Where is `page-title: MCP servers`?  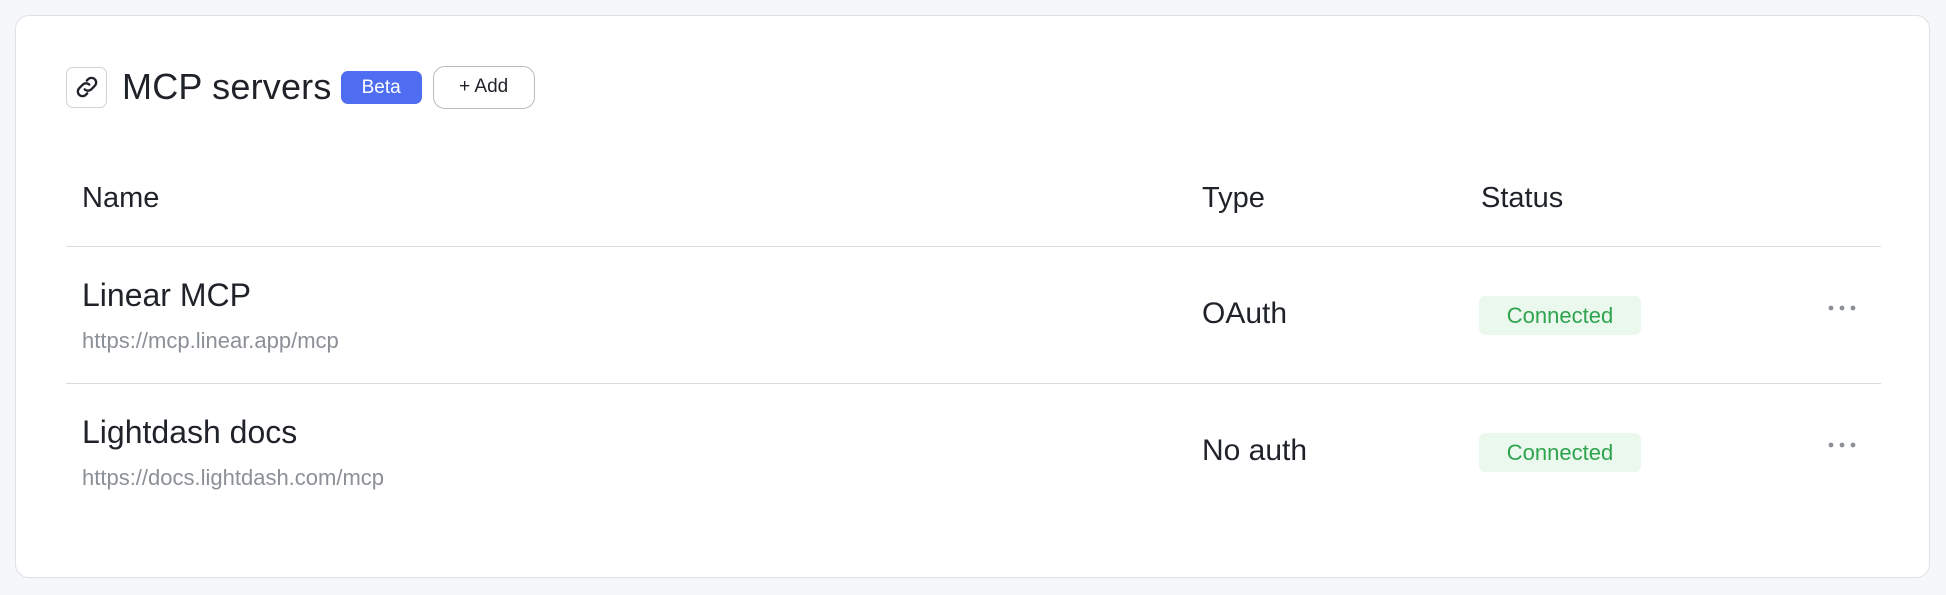 page-title: MCP servers is located at coordinates (227, 86).